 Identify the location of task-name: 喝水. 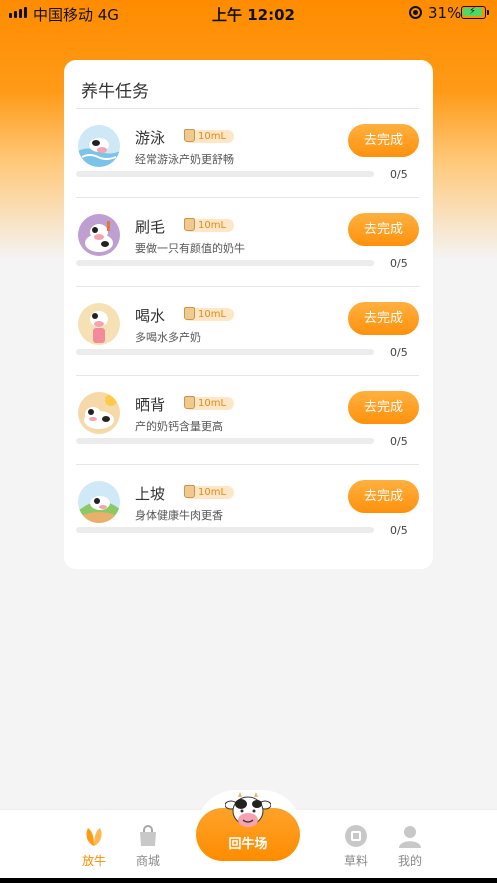
(150, 316).